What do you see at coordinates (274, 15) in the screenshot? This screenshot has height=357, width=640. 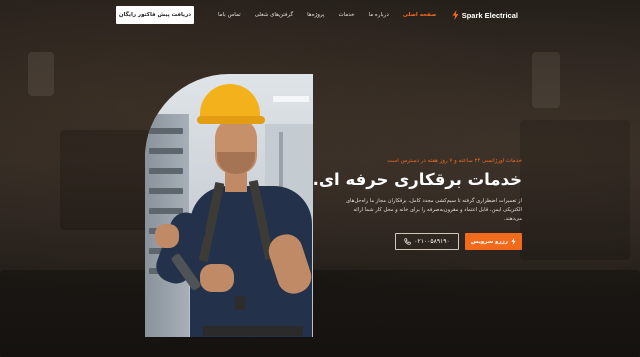 I see `nav-link-careers: گرفتن‌های شغلی` at bounding box center [274, 15].